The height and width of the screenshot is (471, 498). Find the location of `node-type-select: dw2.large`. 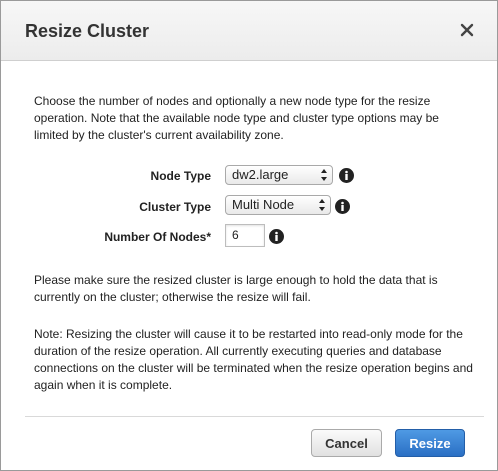

node-type-select: dw2.large is located at coordinates (279, 175).